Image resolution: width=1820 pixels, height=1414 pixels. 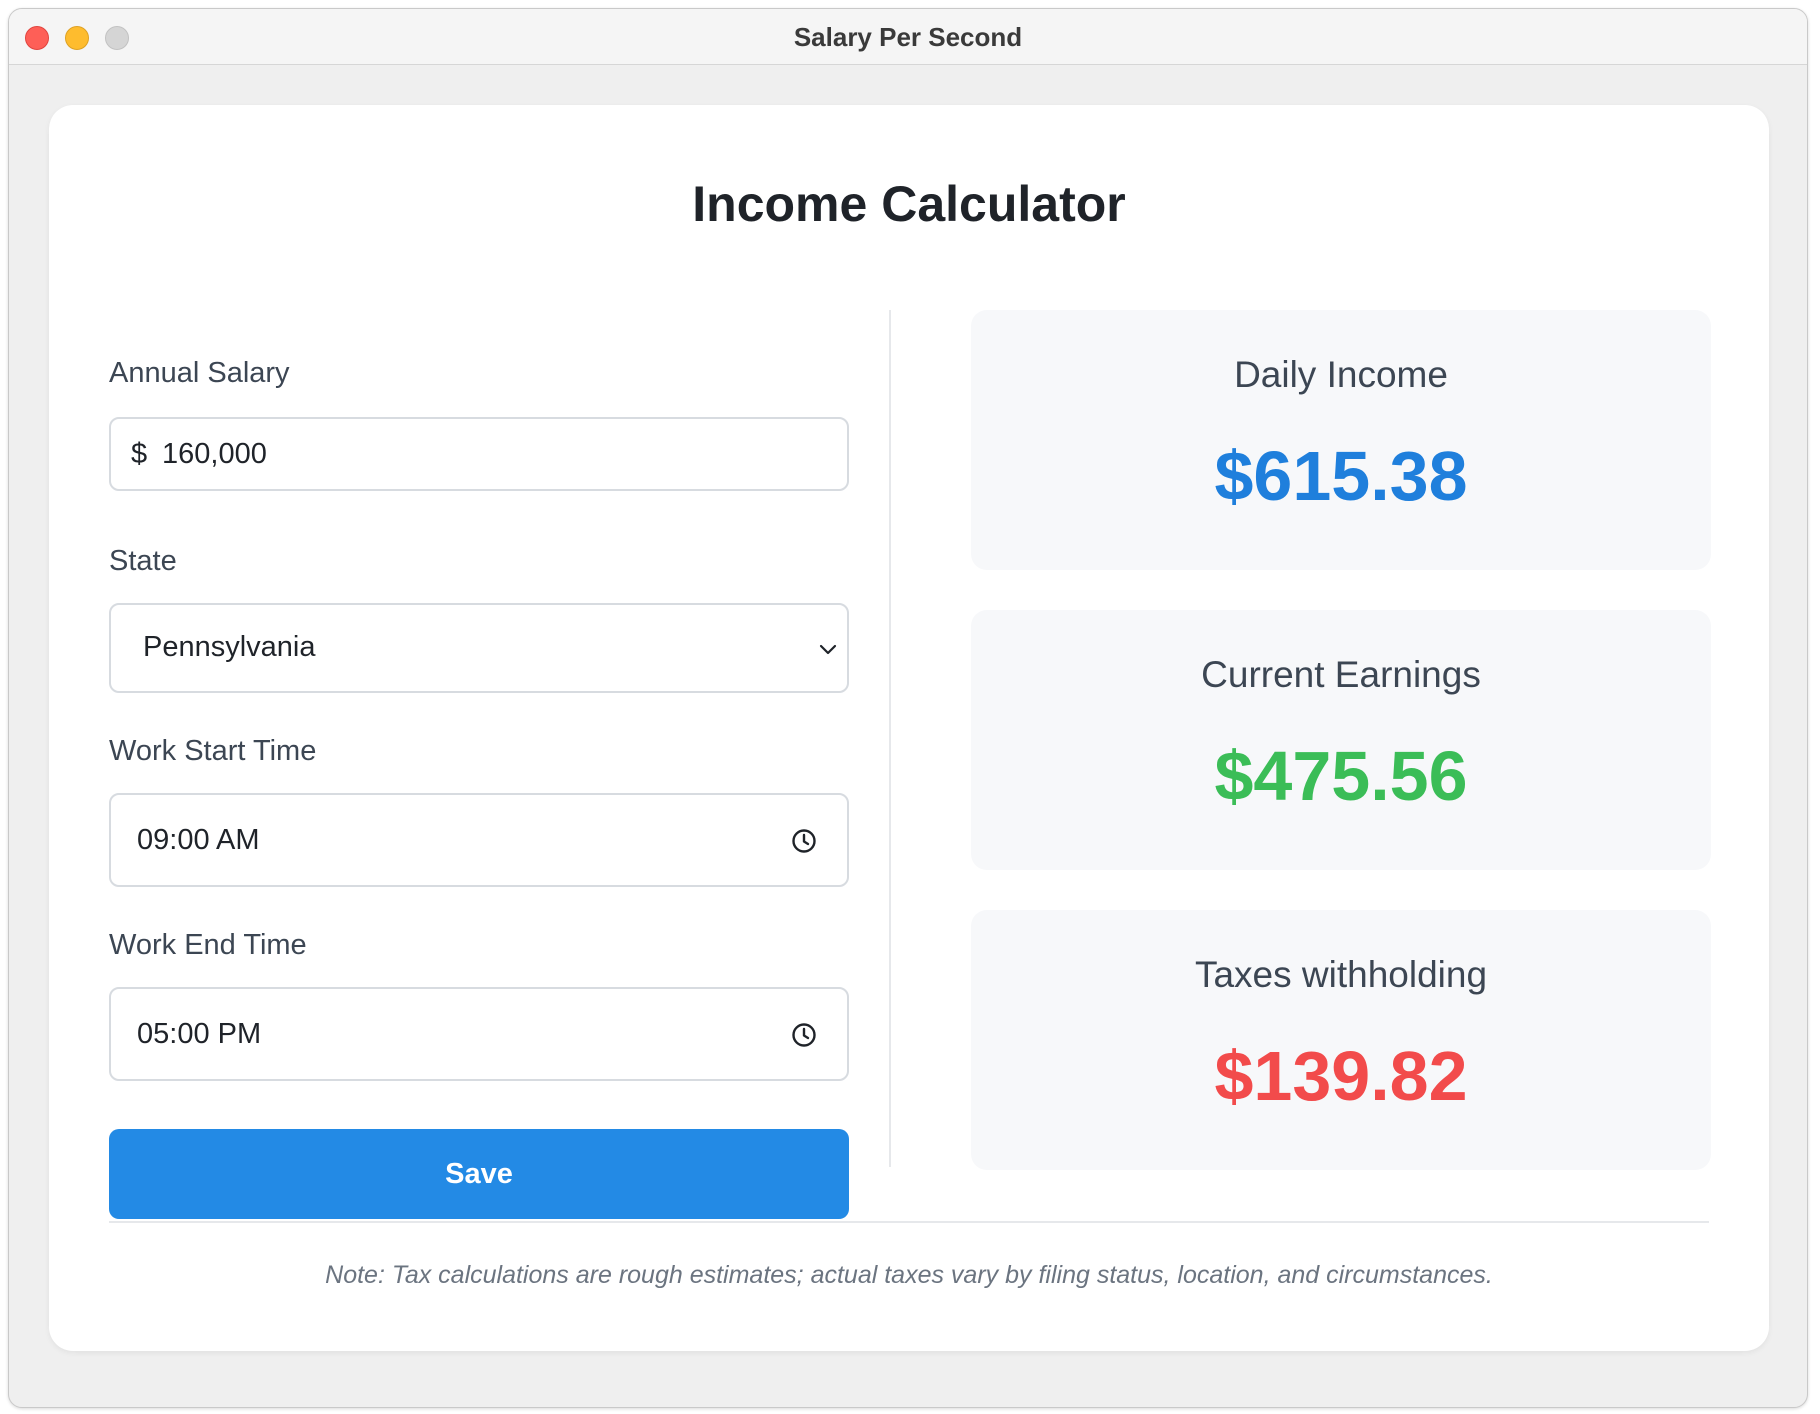 I want to click on footer-divider, so click(x=909, y=1222).